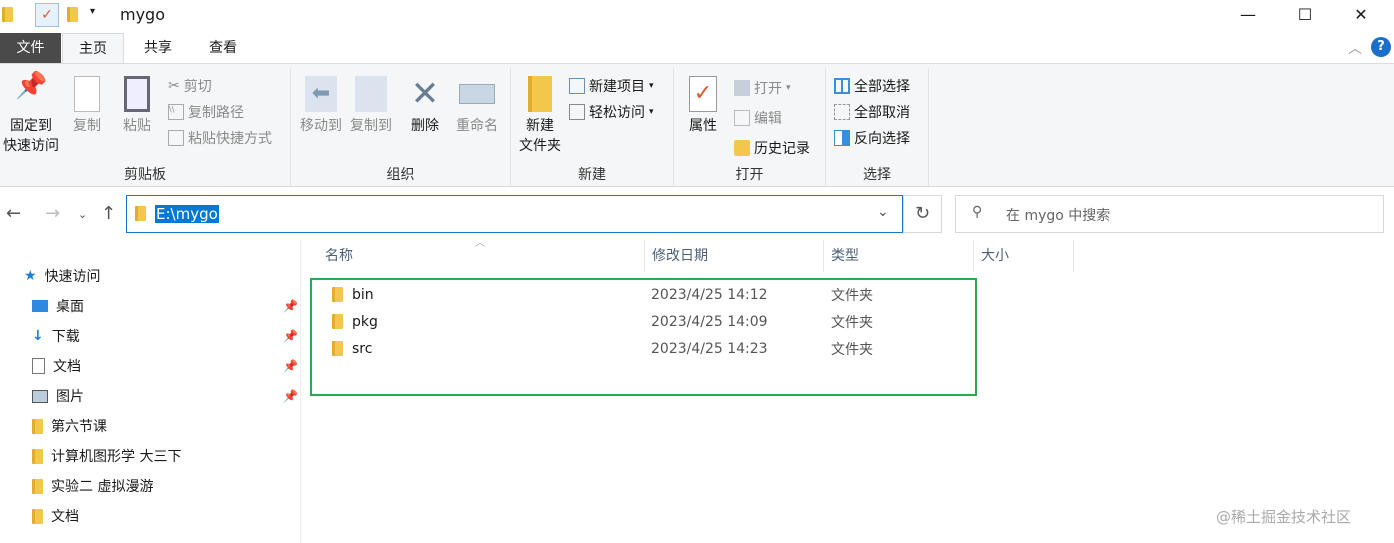  Describe the element at coordinates (772, 148) in the screenshot. I see `history-button: 历史记录` at that location.